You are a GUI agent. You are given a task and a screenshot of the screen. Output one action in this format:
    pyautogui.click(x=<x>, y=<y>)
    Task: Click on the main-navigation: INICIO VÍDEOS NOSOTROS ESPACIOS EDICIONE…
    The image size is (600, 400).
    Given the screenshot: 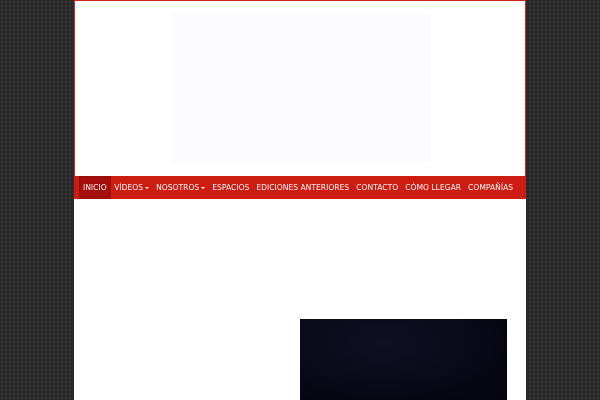 What is the action you would take?
    pyautogui.click(x=300, y=187)
    